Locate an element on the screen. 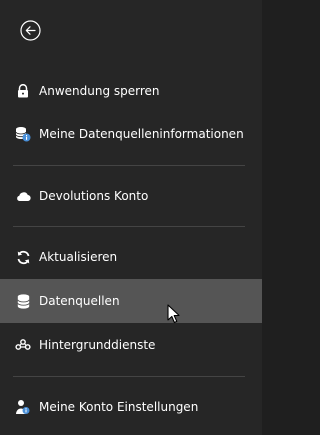  menu-item-label: Anwendung sperren is located at coordinates (99, 91).